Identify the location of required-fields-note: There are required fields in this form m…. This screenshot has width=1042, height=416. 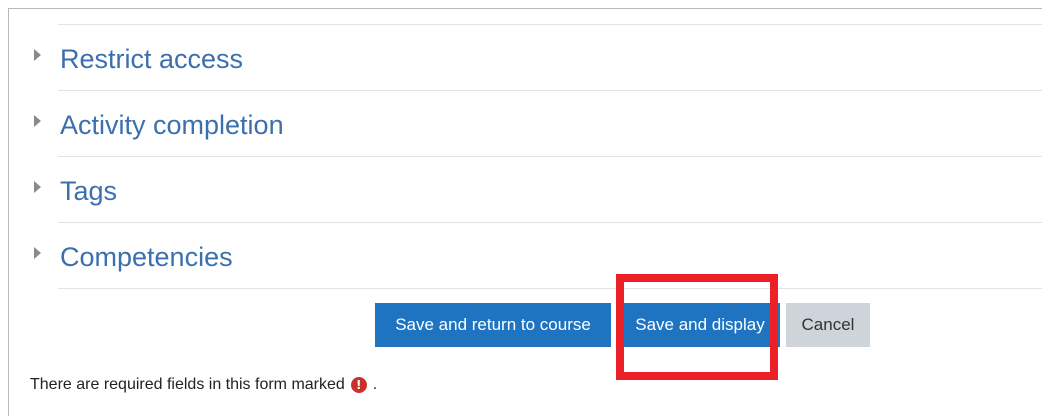
(203, 385).